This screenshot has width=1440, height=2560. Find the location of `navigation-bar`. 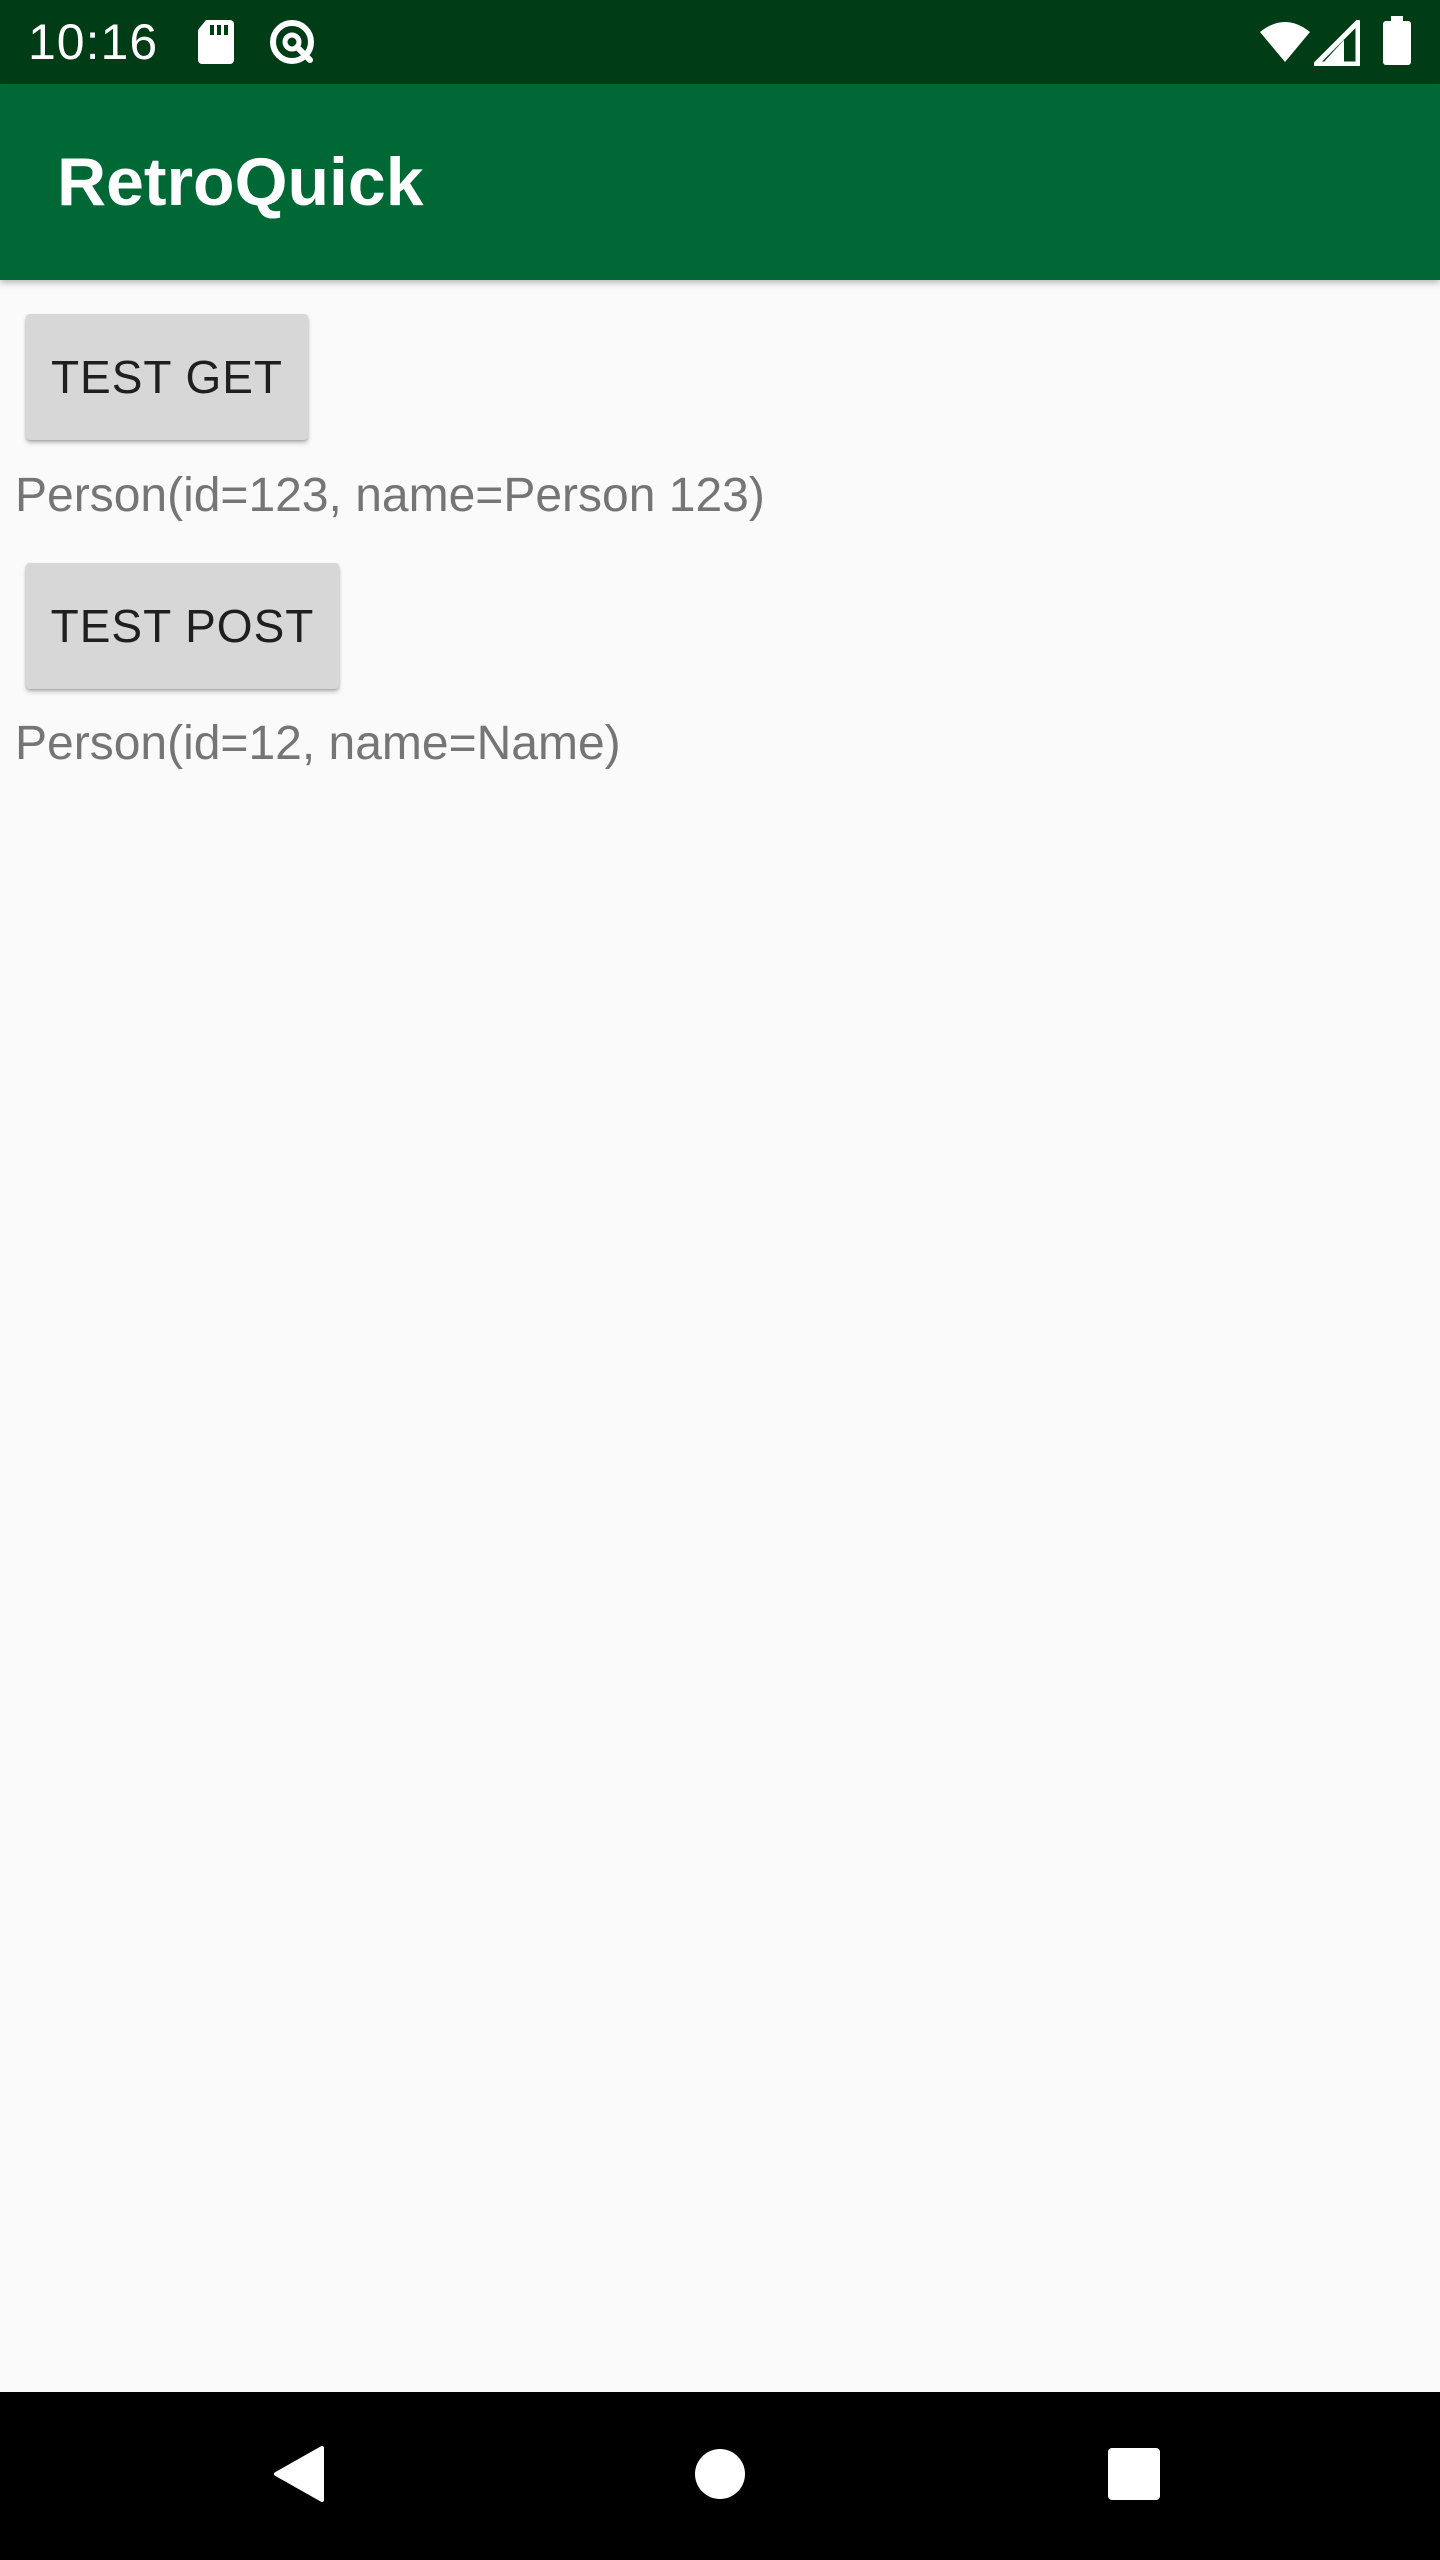

navigation-bar is located at coordinates (720, 2476).